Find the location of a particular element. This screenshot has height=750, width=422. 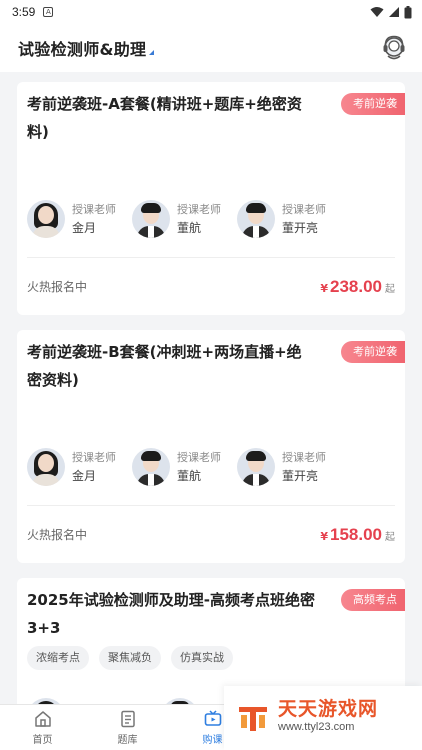

price: ¥ 158.00 起 is located at coordinates (357, 535).